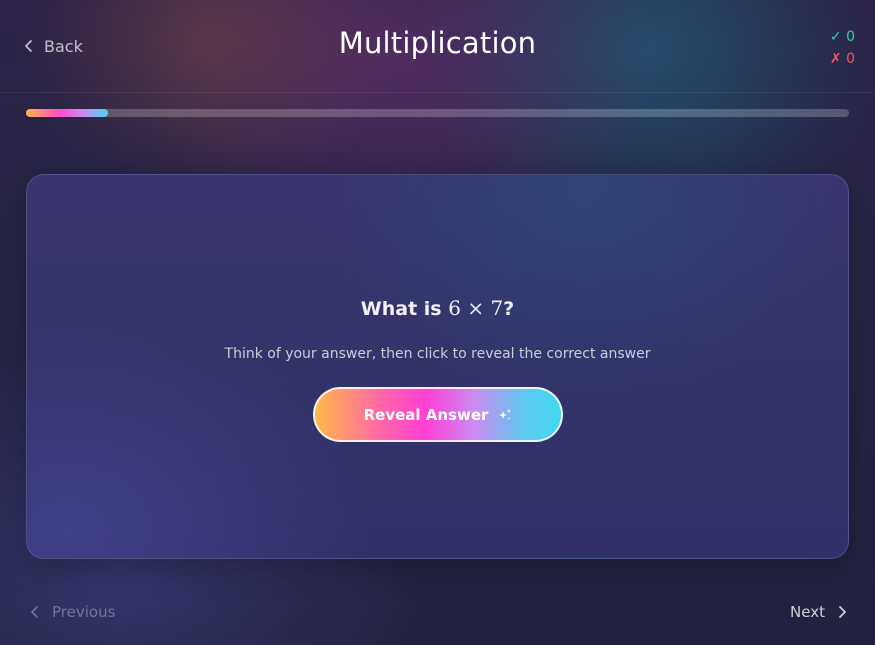  What do you see at coordinates (807, 612) in the screenshot?
I see `next-label: Next` at bounding box center [807, 612].